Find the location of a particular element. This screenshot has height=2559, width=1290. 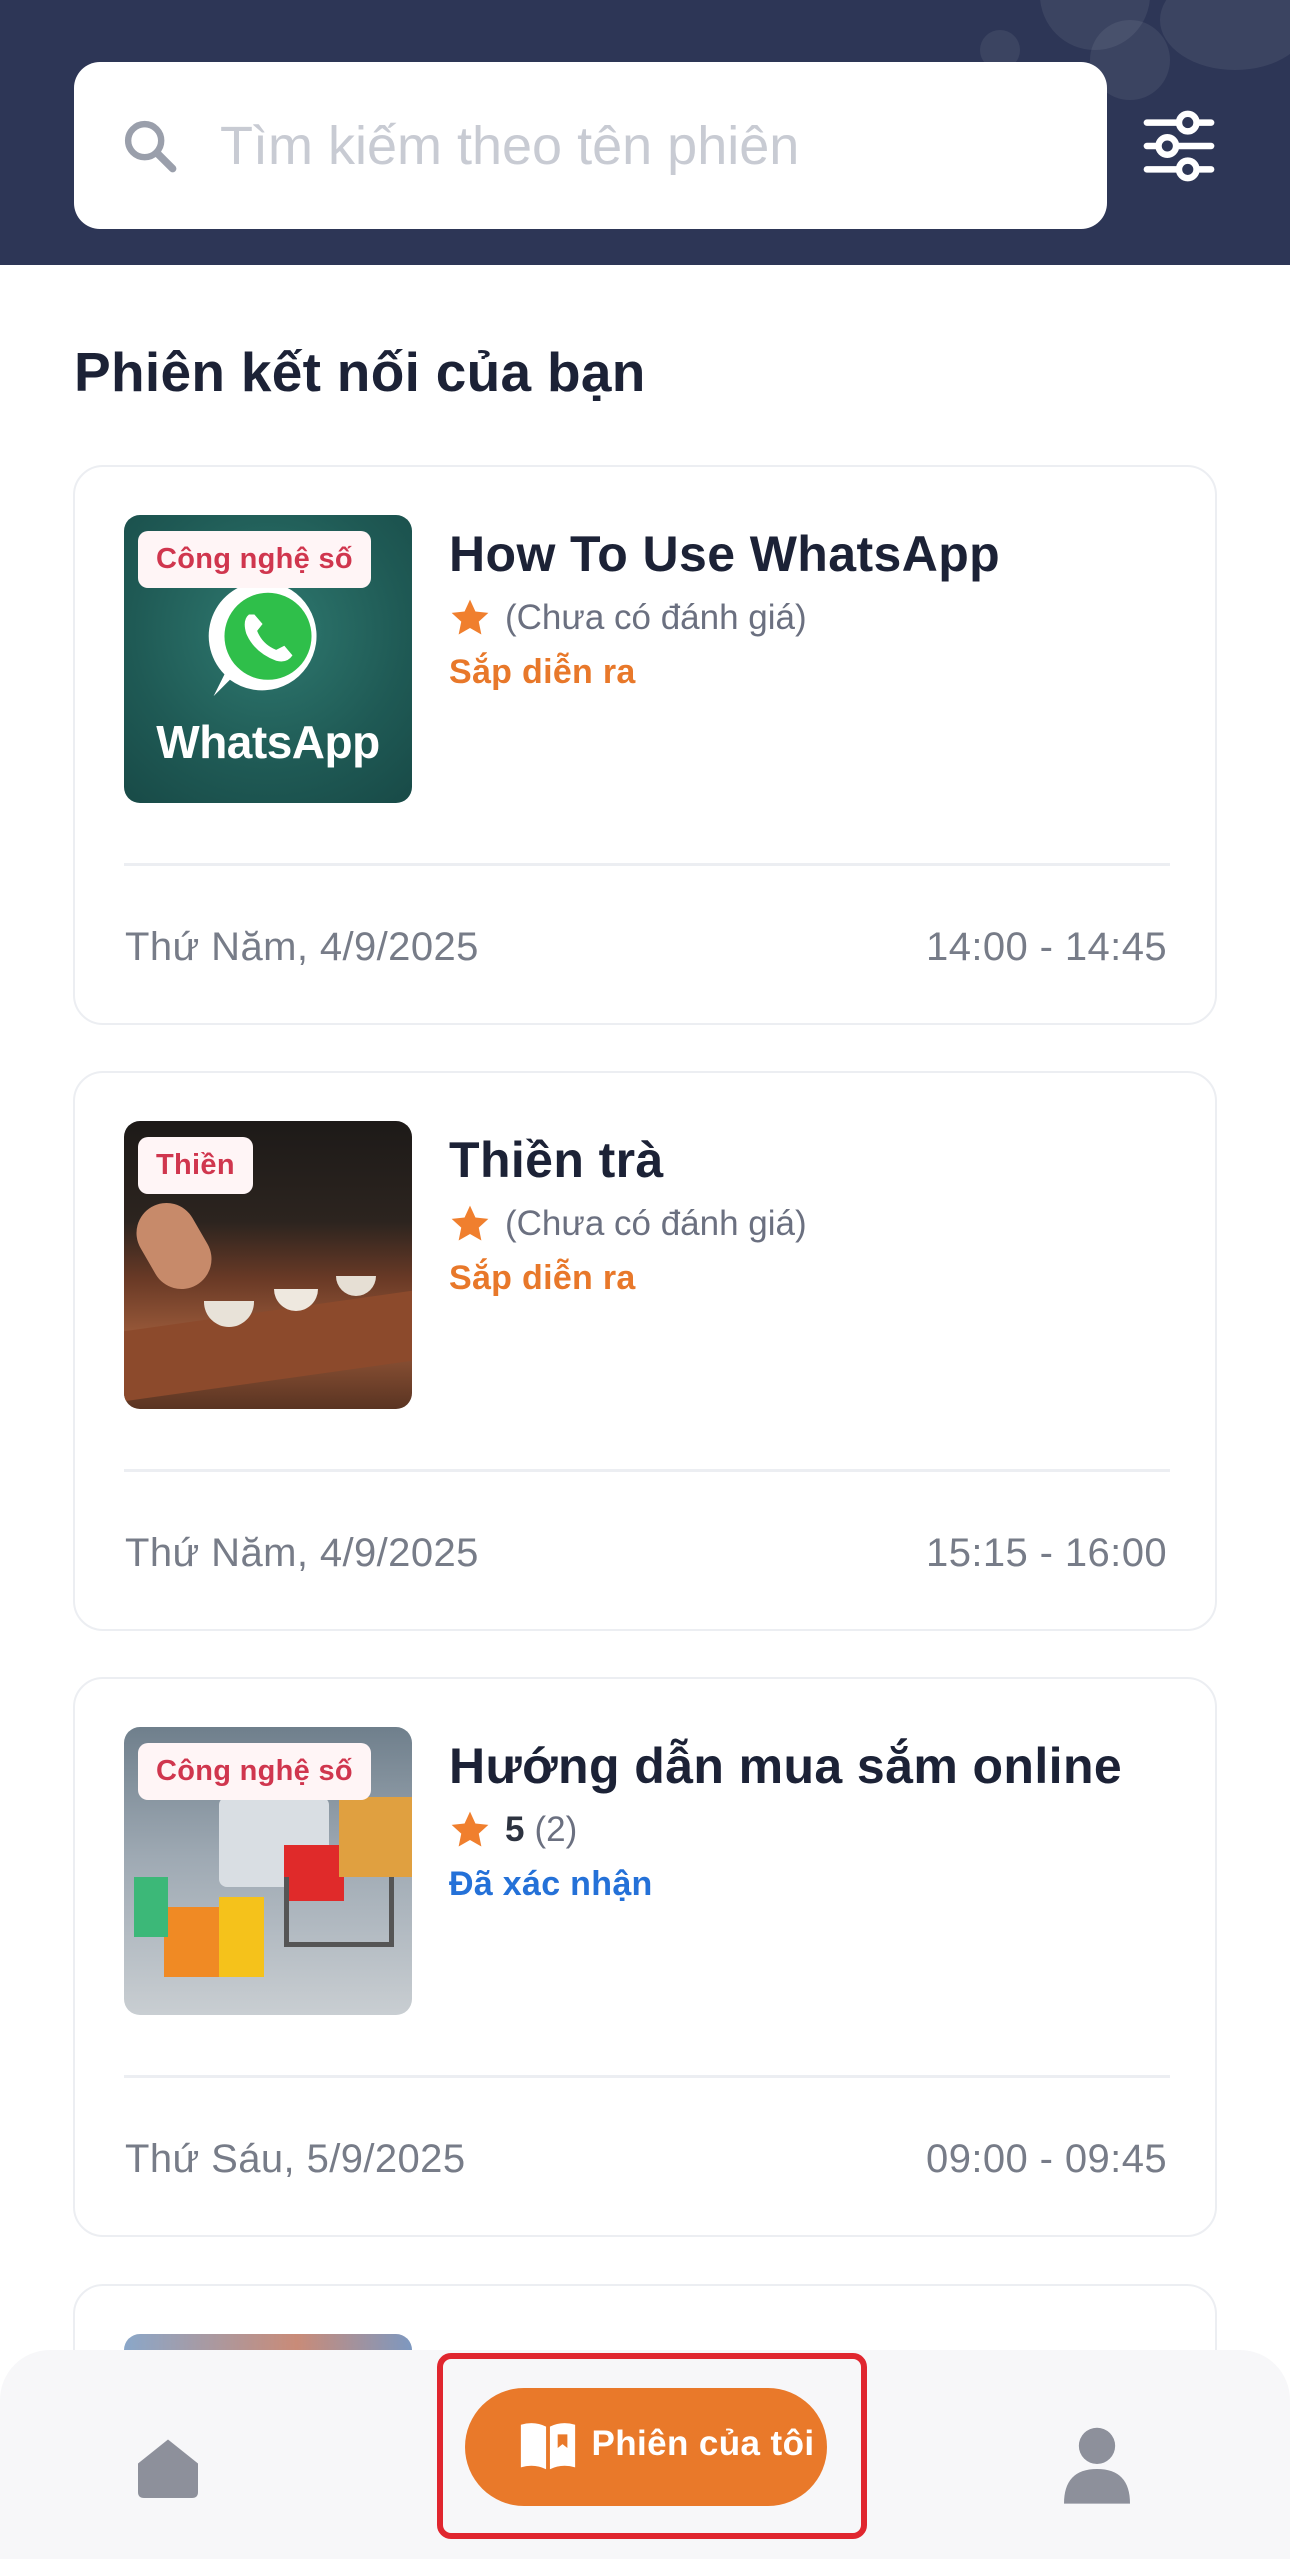

header is located at coordinates (645, 132).